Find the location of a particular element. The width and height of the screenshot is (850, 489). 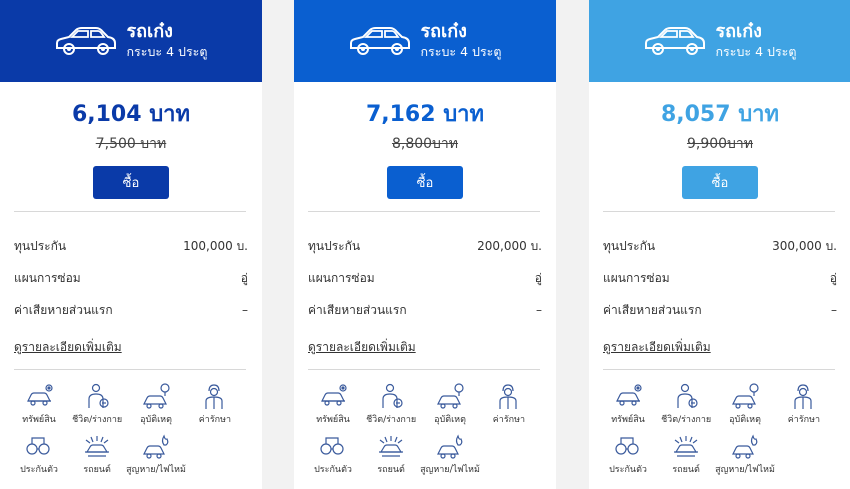

detail-value: 100,000 บ. is located at coordinates (215, 245).